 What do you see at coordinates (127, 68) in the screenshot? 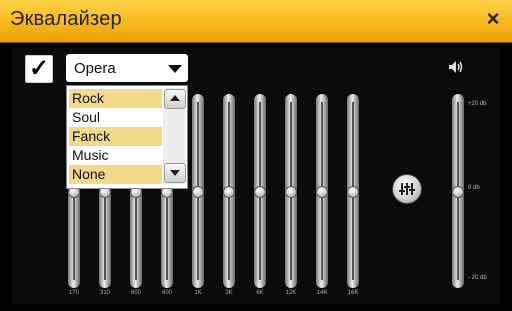
I see `preset-select: Opera` at bounding box center [127, 68].